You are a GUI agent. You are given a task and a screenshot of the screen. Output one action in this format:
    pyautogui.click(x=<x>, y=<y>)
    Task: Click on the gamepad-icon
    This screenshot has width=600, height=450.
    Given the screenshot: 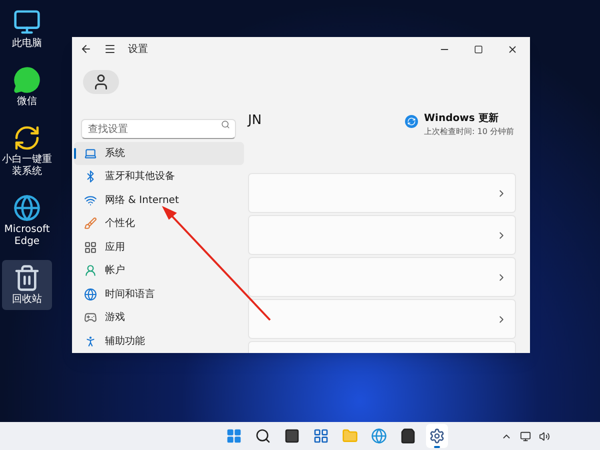 What is the action you would take?
    pyautogui.click(x=90, y=317)
    